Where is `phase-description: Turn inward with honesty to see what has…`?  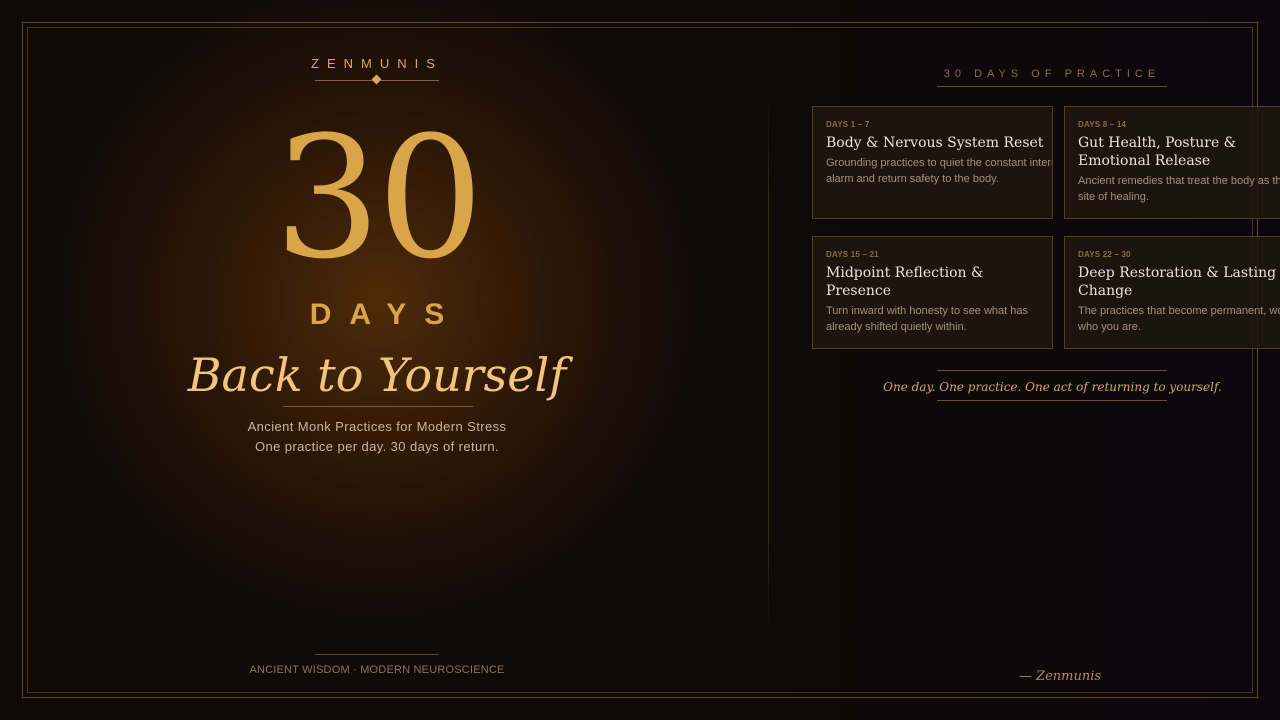 phase-description: Turn inward with honesty to see what has… is located at coordinates (927, 319).